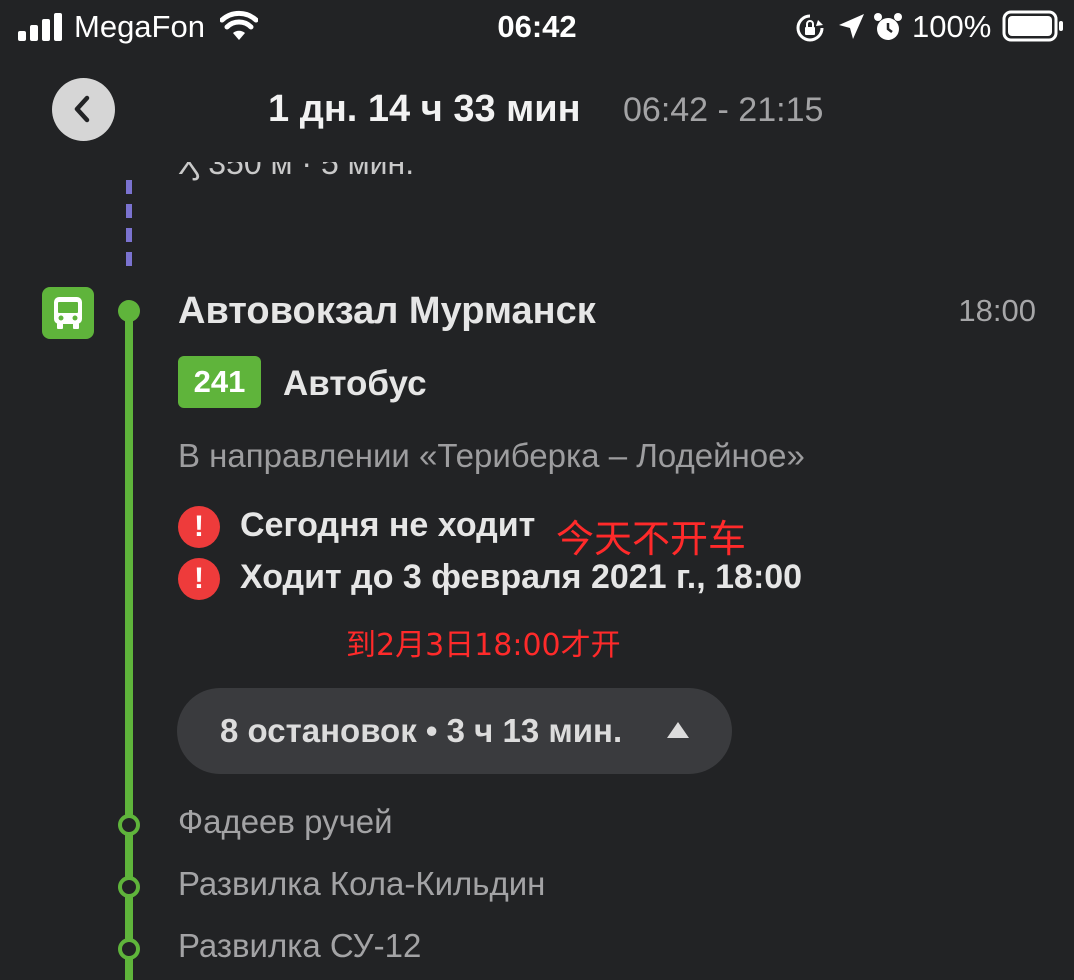 The image size is (1074, 980). What do you see at coordinates (387, 311) in the screenshot?
I see `departure-stop-name: Автовокзал Мурманск` at bounding box center [387, 311].